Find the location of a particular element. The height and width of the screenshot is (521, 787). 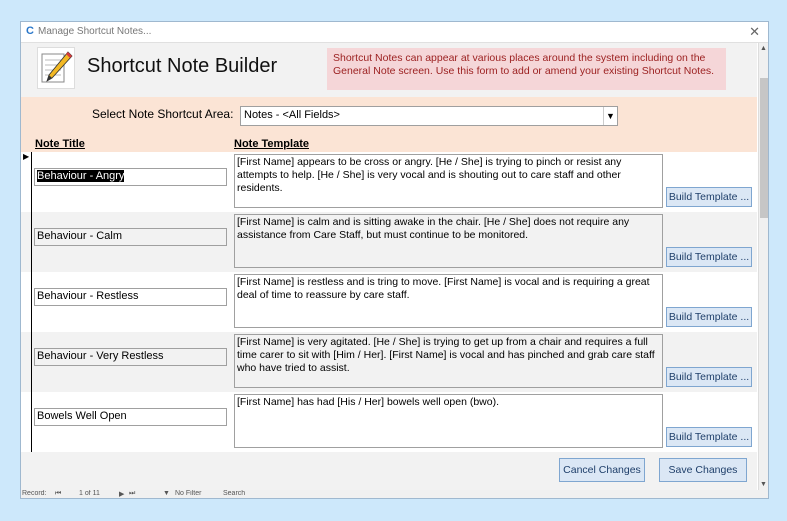

shortcut-area-label: Select Note Shortcut Area: is located at coordinates (163, 114).